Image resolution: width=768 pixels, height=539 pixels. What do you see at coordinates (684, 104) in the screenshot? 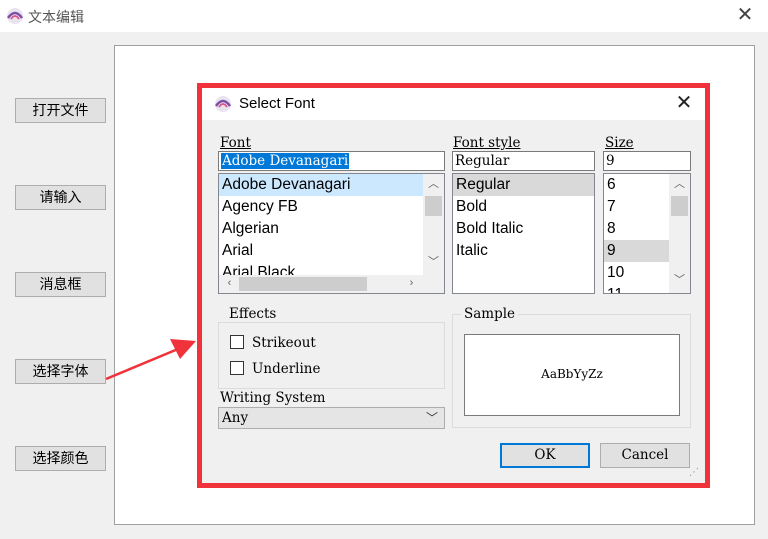
I see `dialog-close-icon: ✕` at bounding box center [684, 104].